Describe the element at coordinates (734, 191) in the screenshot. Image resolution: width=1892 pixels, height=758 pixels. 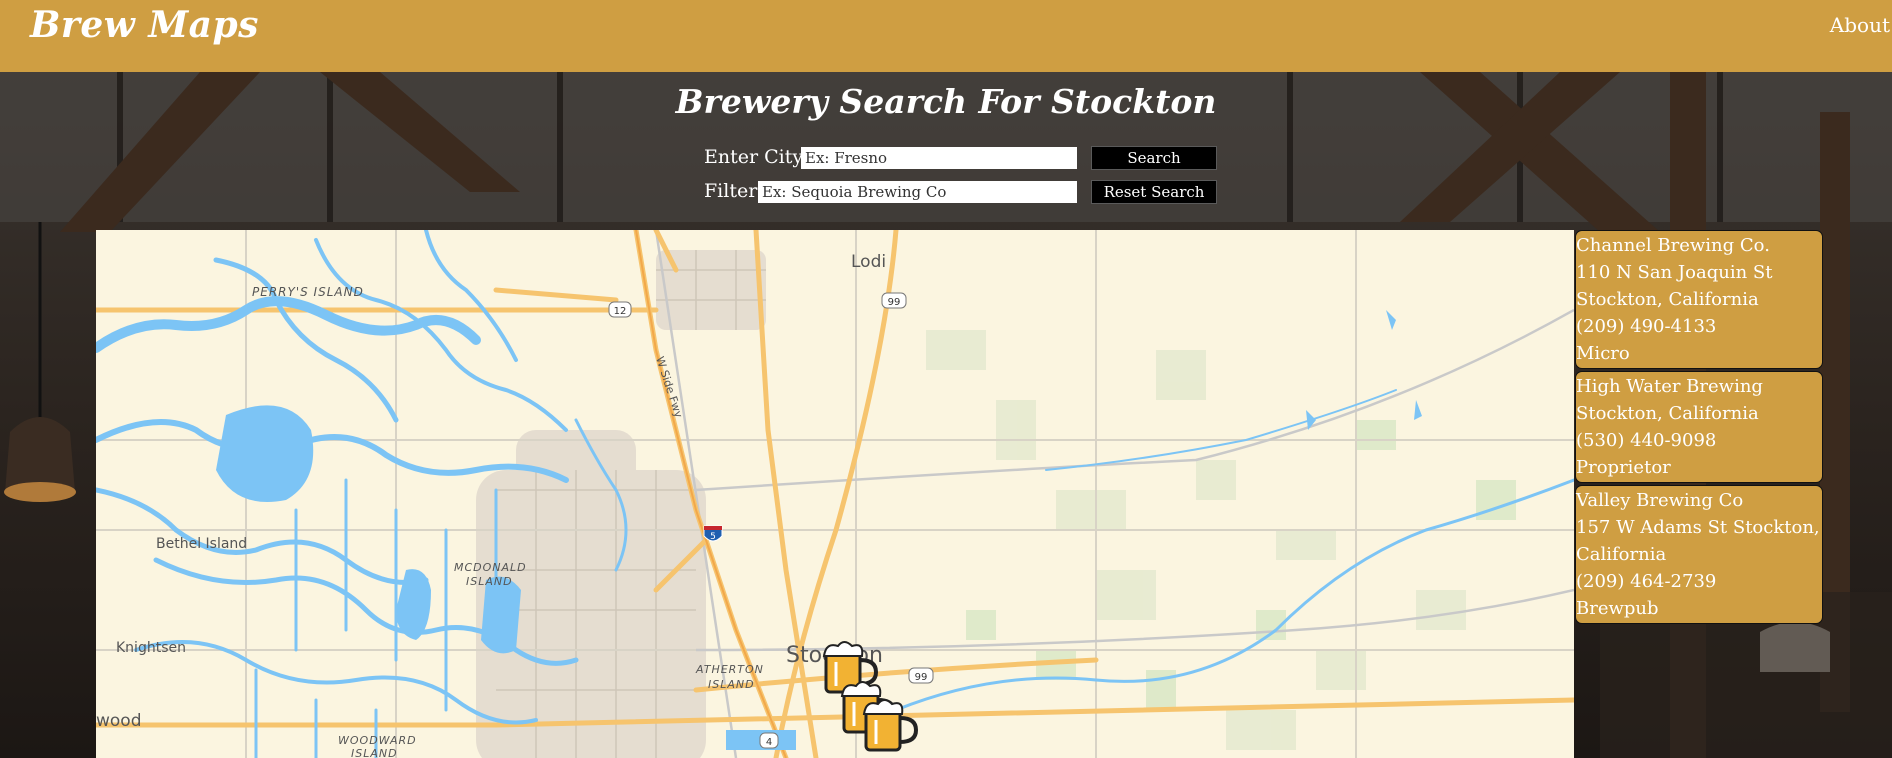
I see `filter-label: Filter:` at that location.